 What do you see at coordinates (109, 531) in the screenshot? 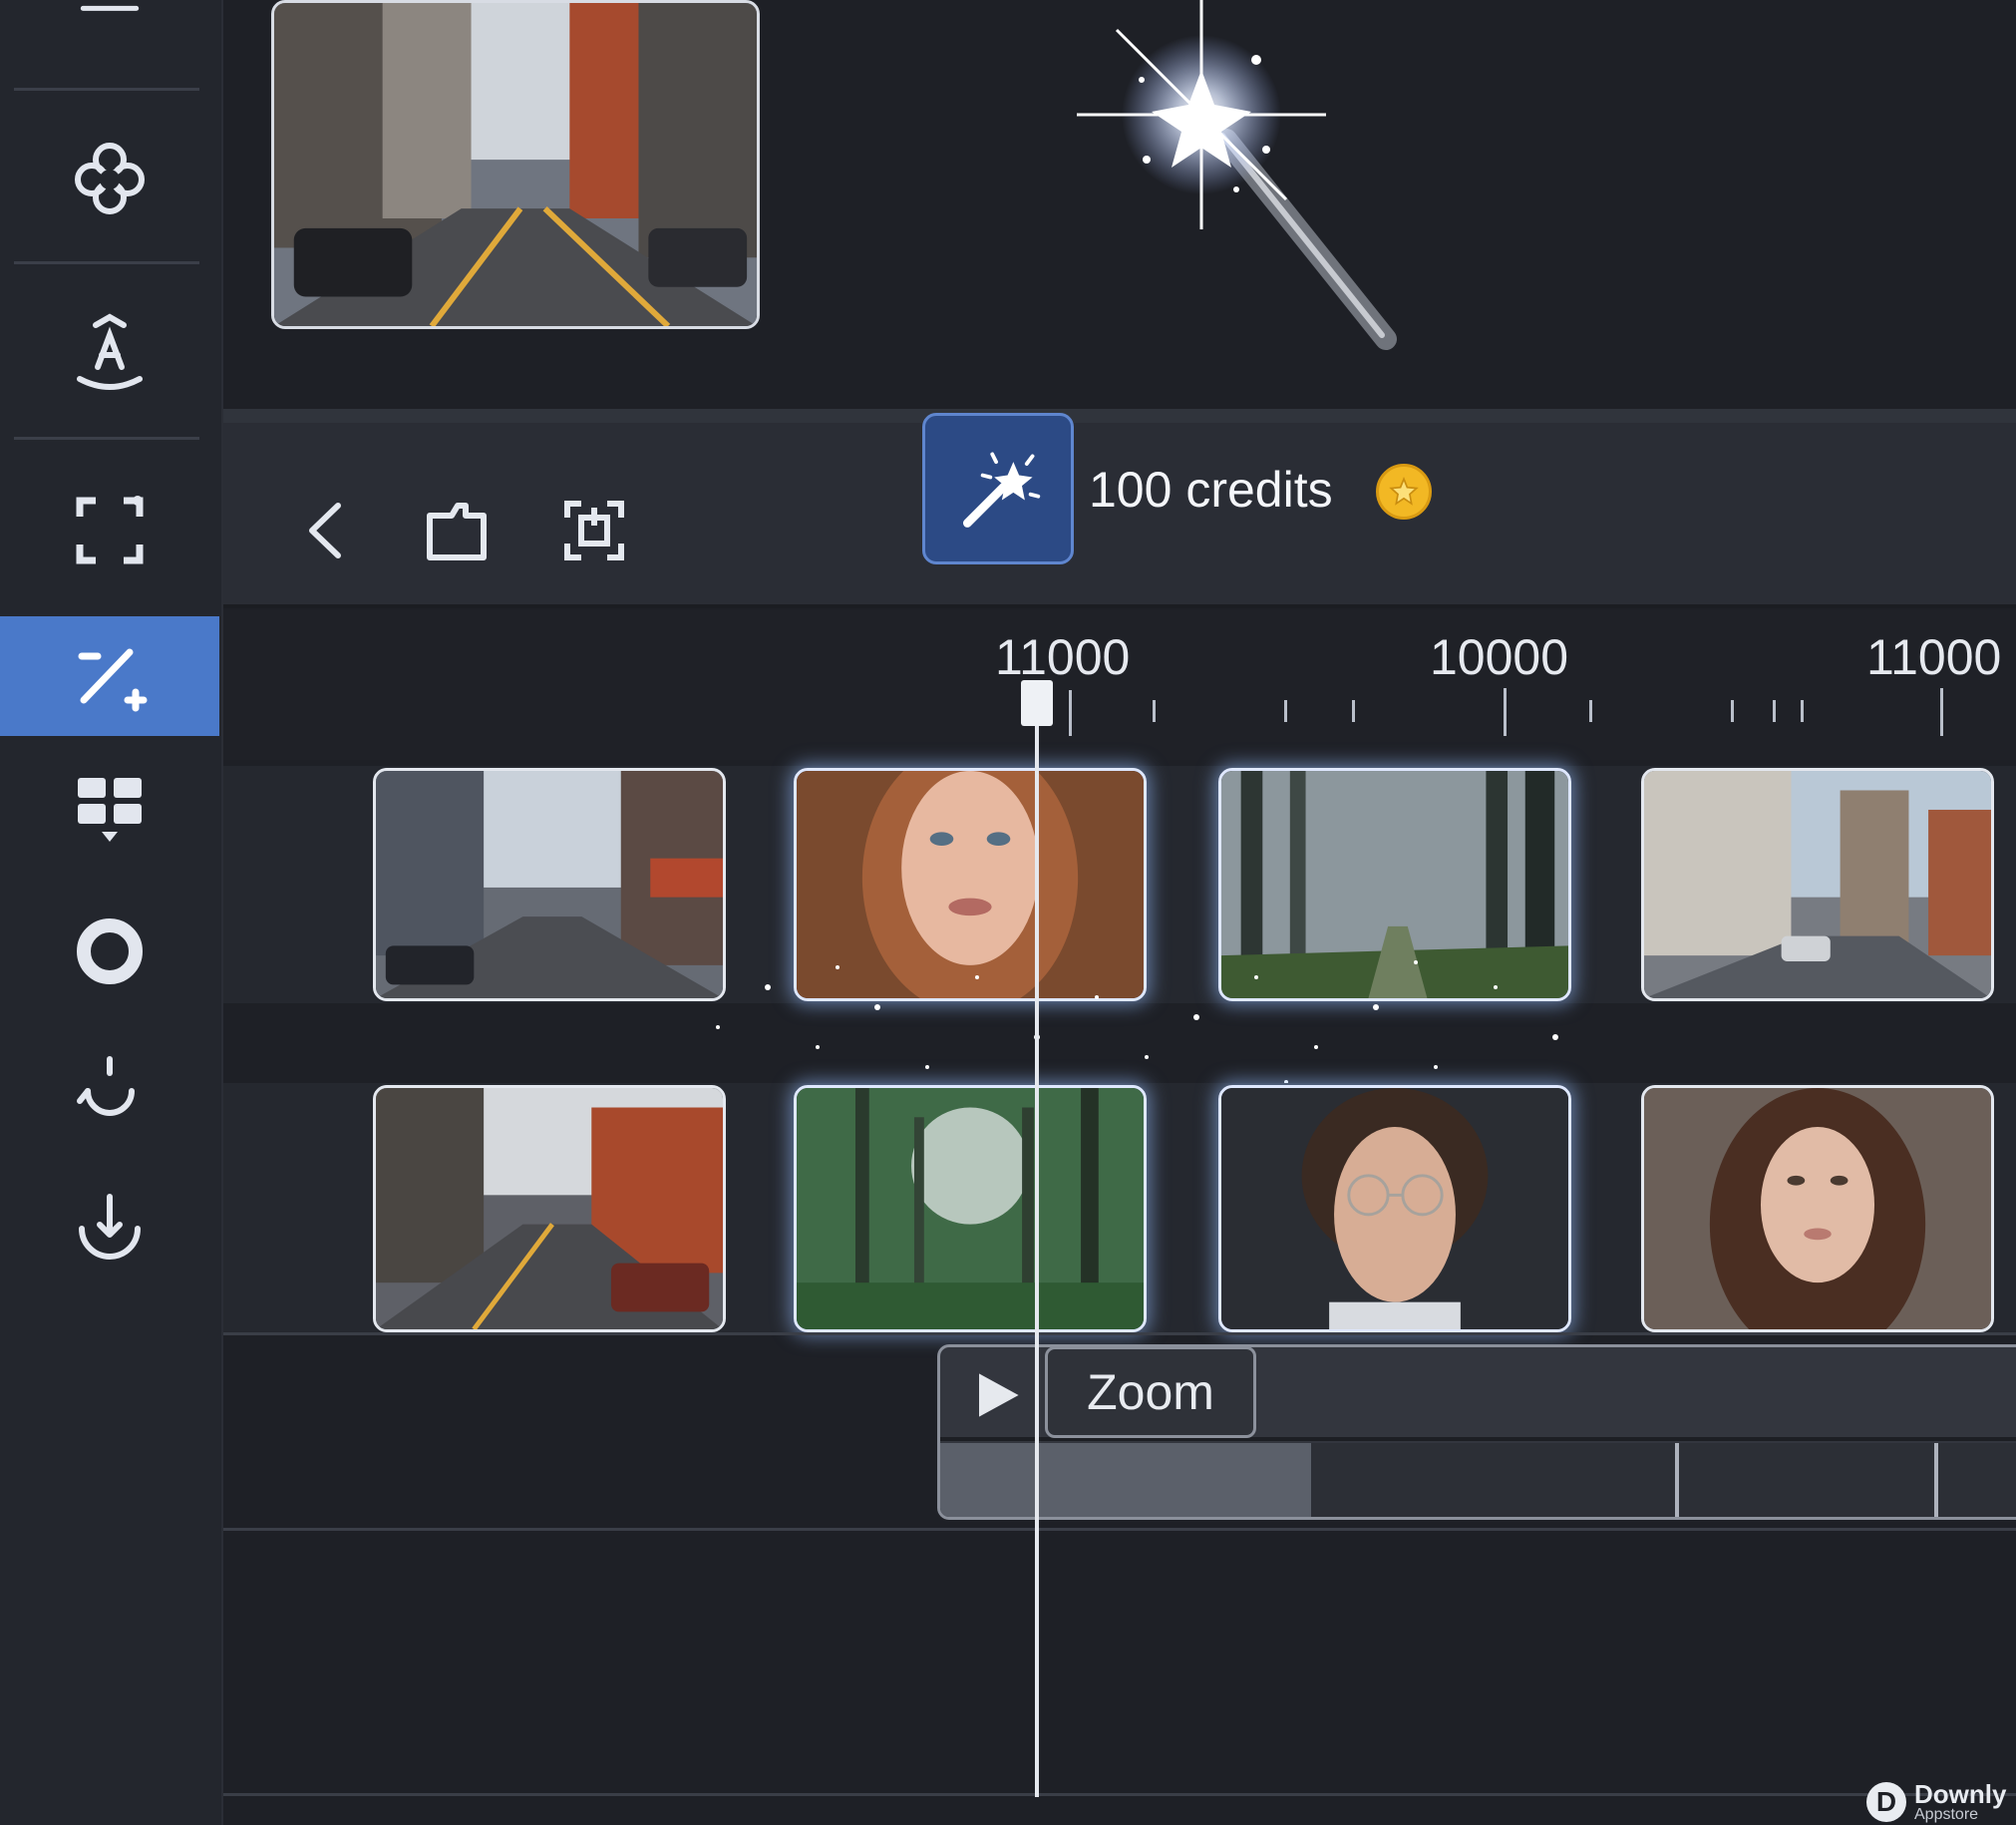
I see `crop-frame-icon` at bounding box center [109, 531].